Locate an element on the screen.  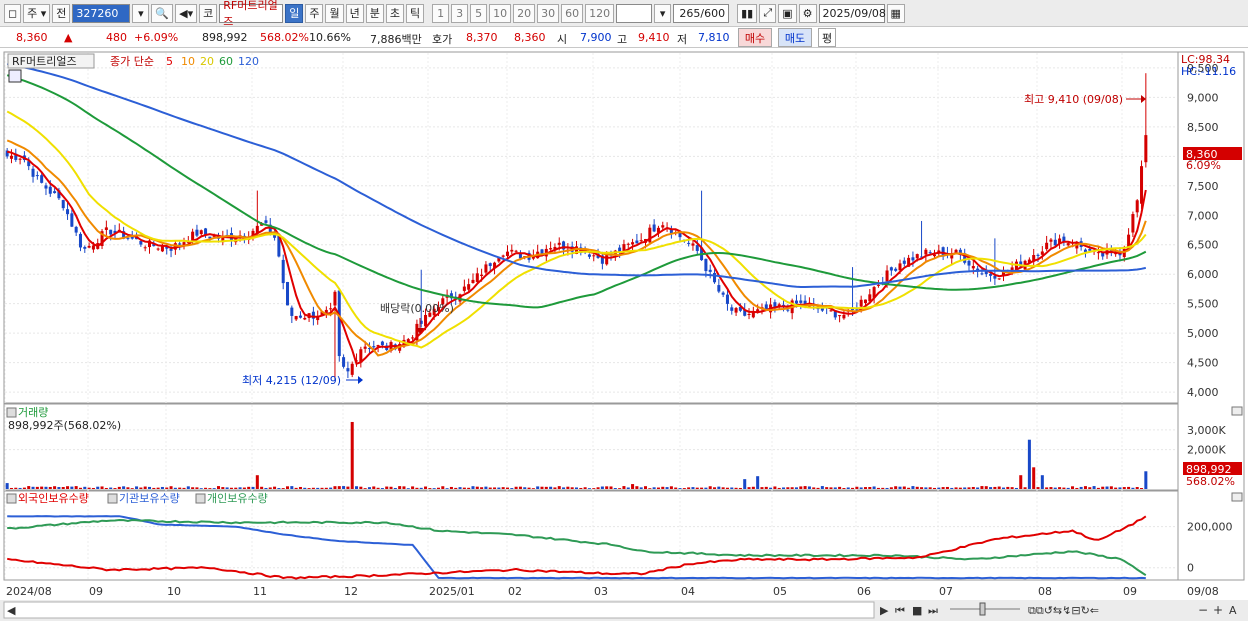
market-select: 전 is located at coordinates (61, 13).